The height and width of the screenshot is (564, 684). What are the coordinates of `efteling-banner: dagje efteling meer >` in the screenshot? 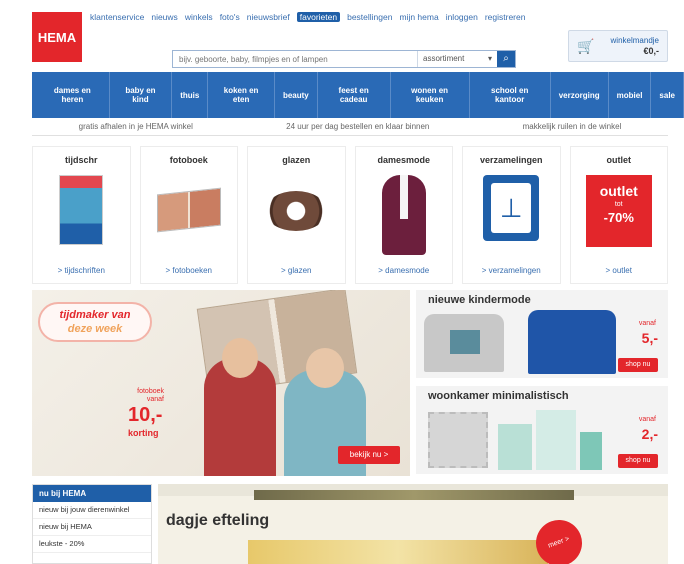 It's located at (413, 524).